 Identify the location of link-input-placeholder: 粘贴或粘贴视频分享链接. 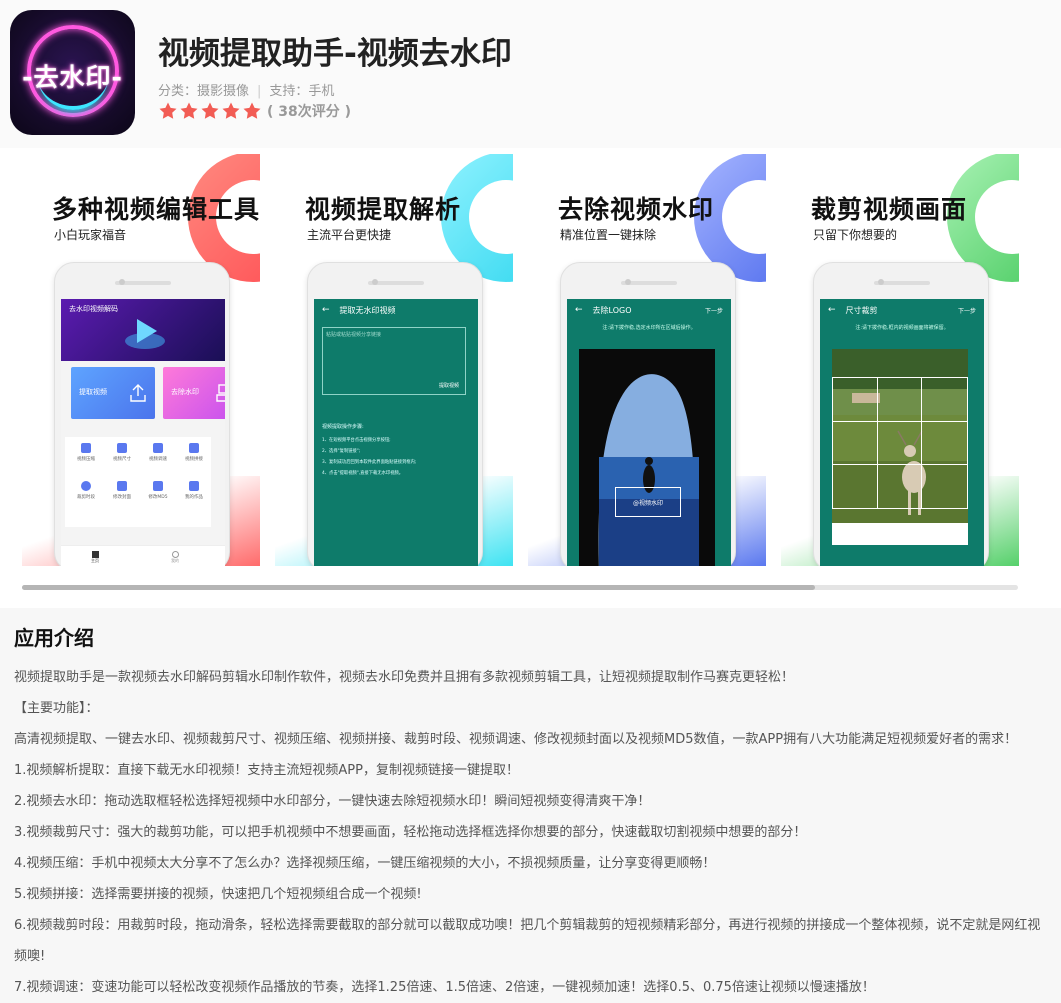
(354, 335).